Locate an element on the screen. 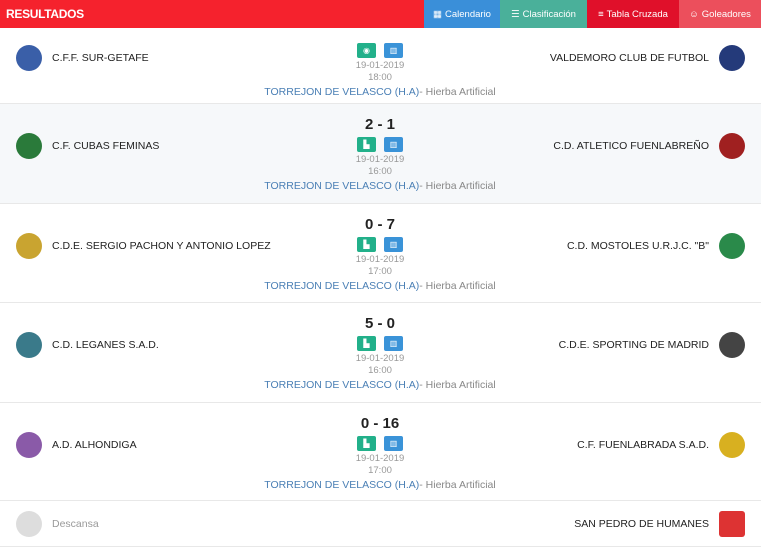  away-team: C.D. ATLETICO FUENLABREÑO is located at coordinates (631, 146).